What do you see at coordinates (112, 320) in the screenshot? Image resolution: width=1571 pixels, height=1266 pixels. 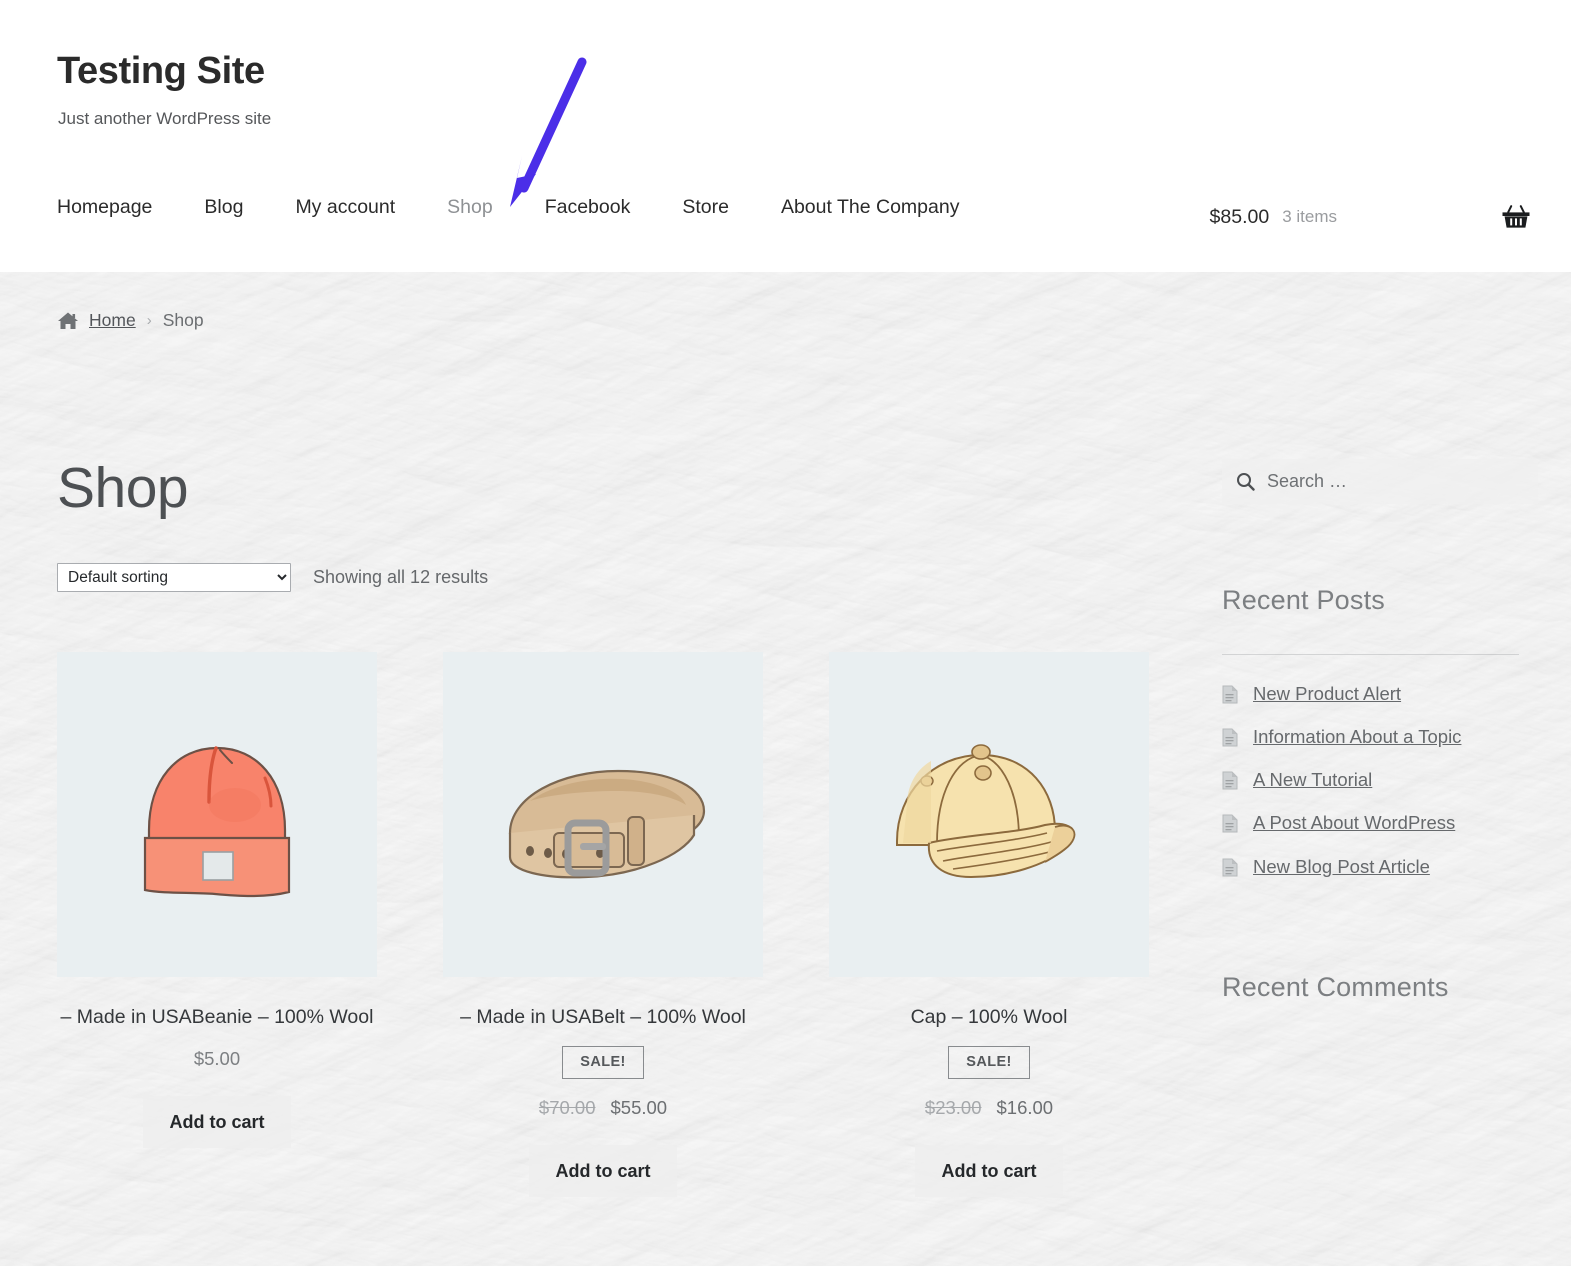 I see `breadcrumb-home-link: Home` at bounding box center [112, 320].